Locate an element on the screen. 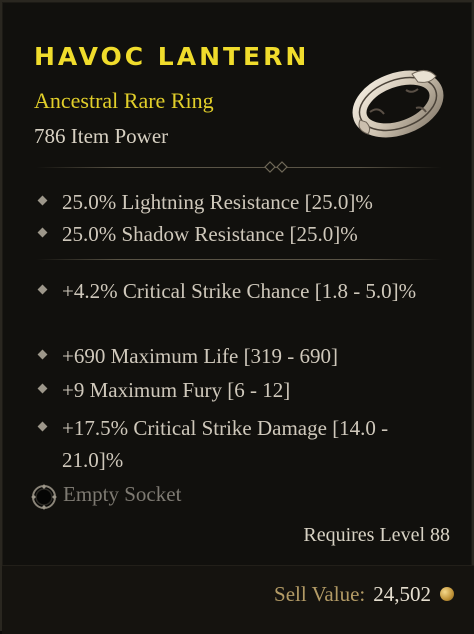 The image size is (474, 634). empty-socket-icon is located at coordinates (44, 497).